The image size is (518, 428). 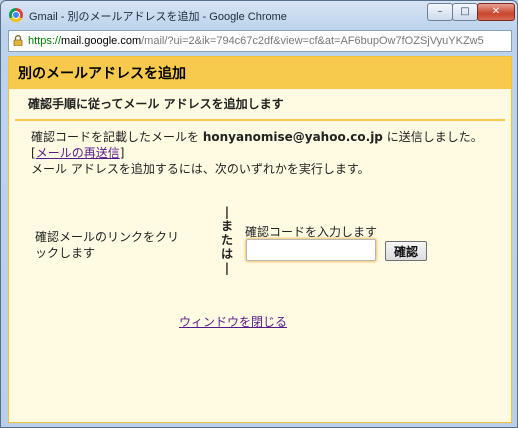 I want to click on dialog-title: 別のメールアドレスを追加, so click(x=102, y=74).